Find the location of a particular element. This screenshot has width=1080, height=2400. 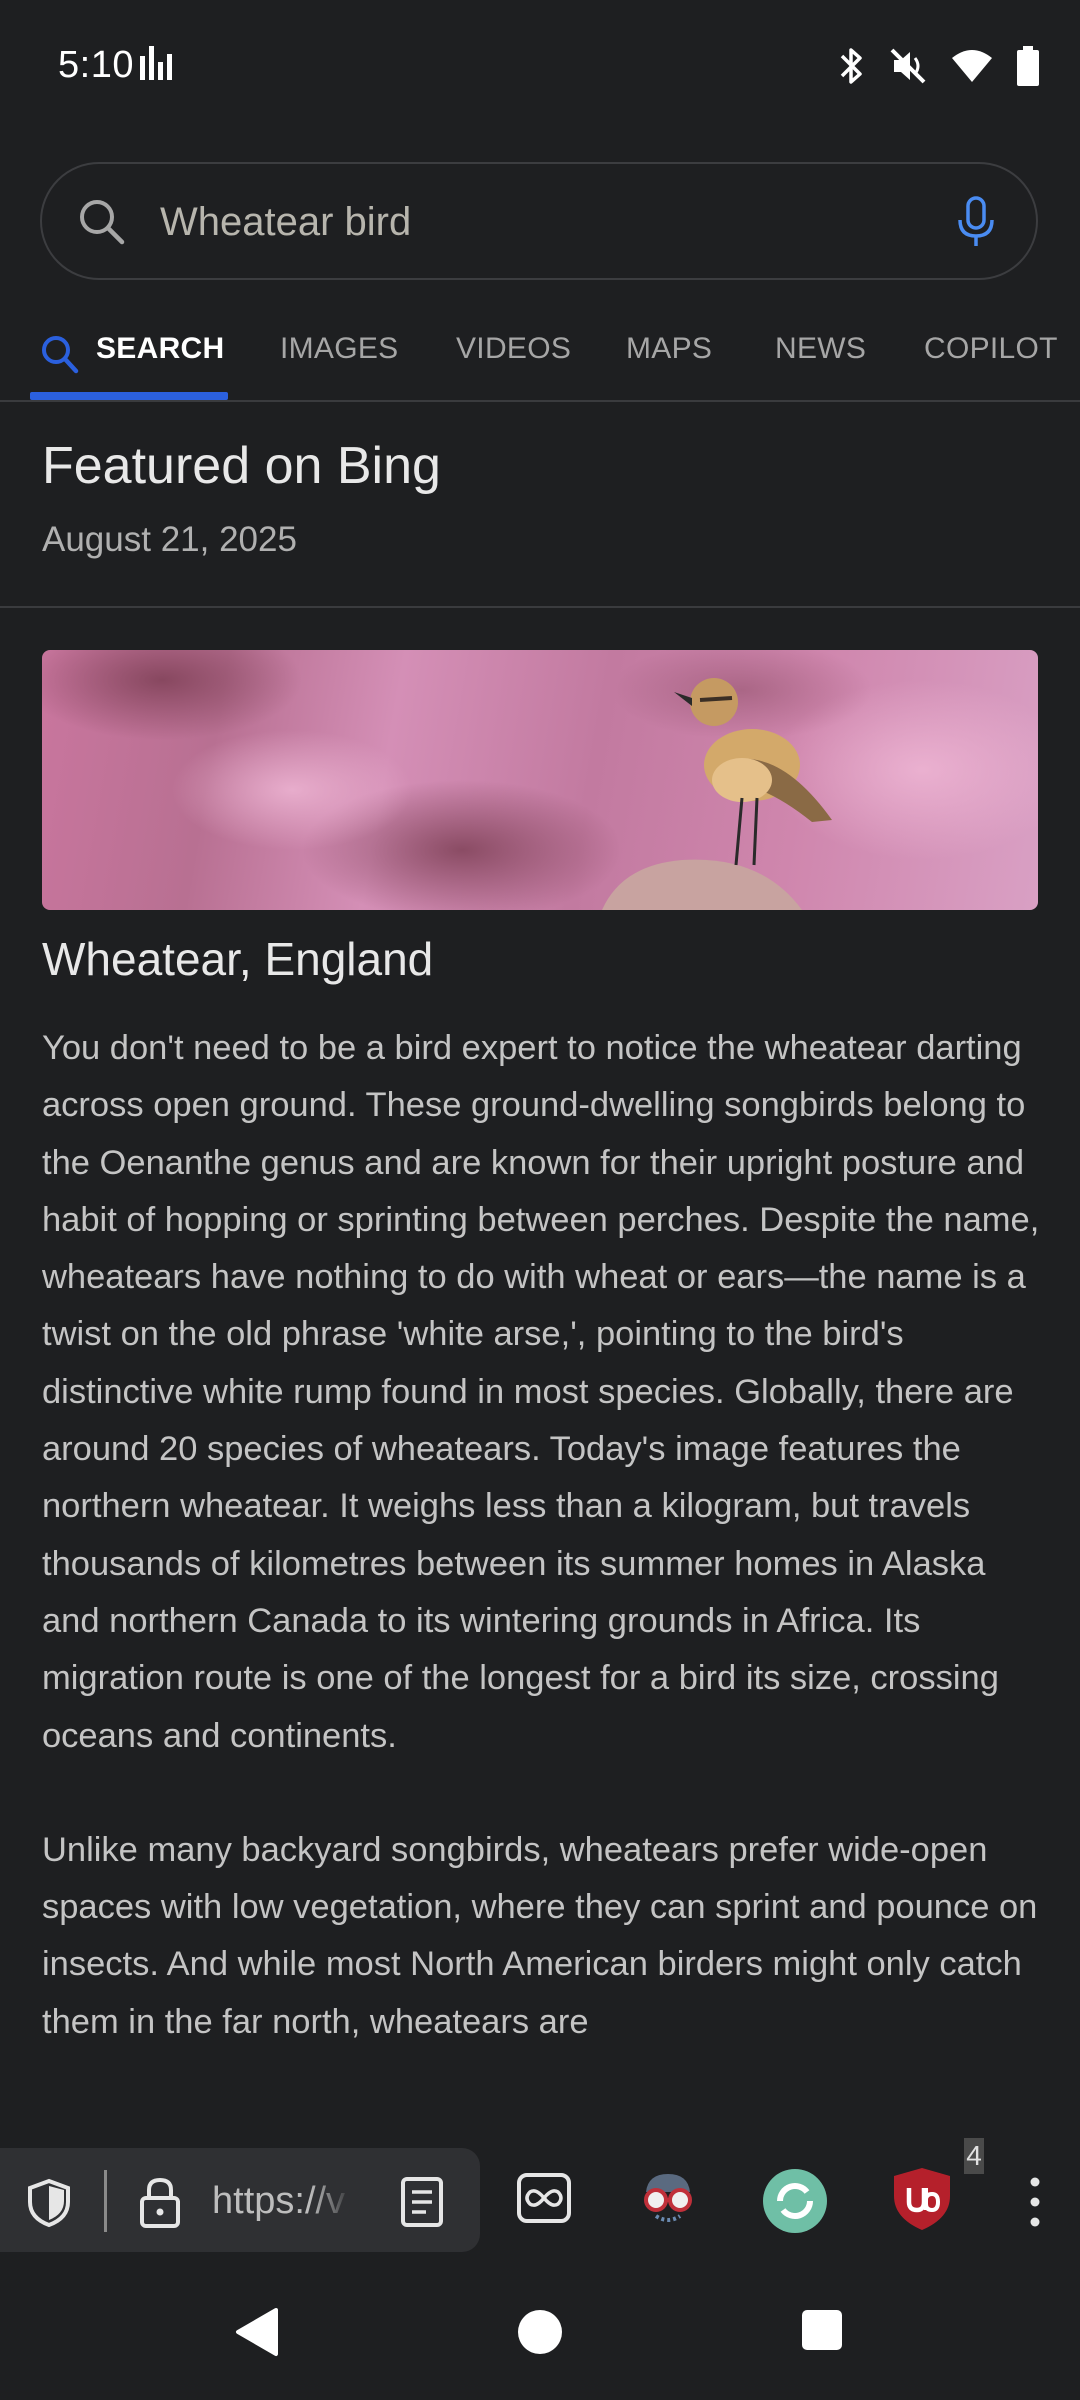

ublock-badge-count: 4 is located at coordinates (974, 2156).